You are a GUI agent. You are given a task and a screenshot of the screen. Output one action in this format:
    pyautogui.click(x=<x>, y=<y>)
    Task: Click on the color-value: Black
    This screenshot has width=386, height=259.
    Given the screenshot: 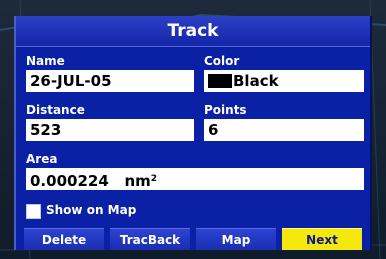 What is the action you would take?
    pyautogui.click(x=256, y=81)
    